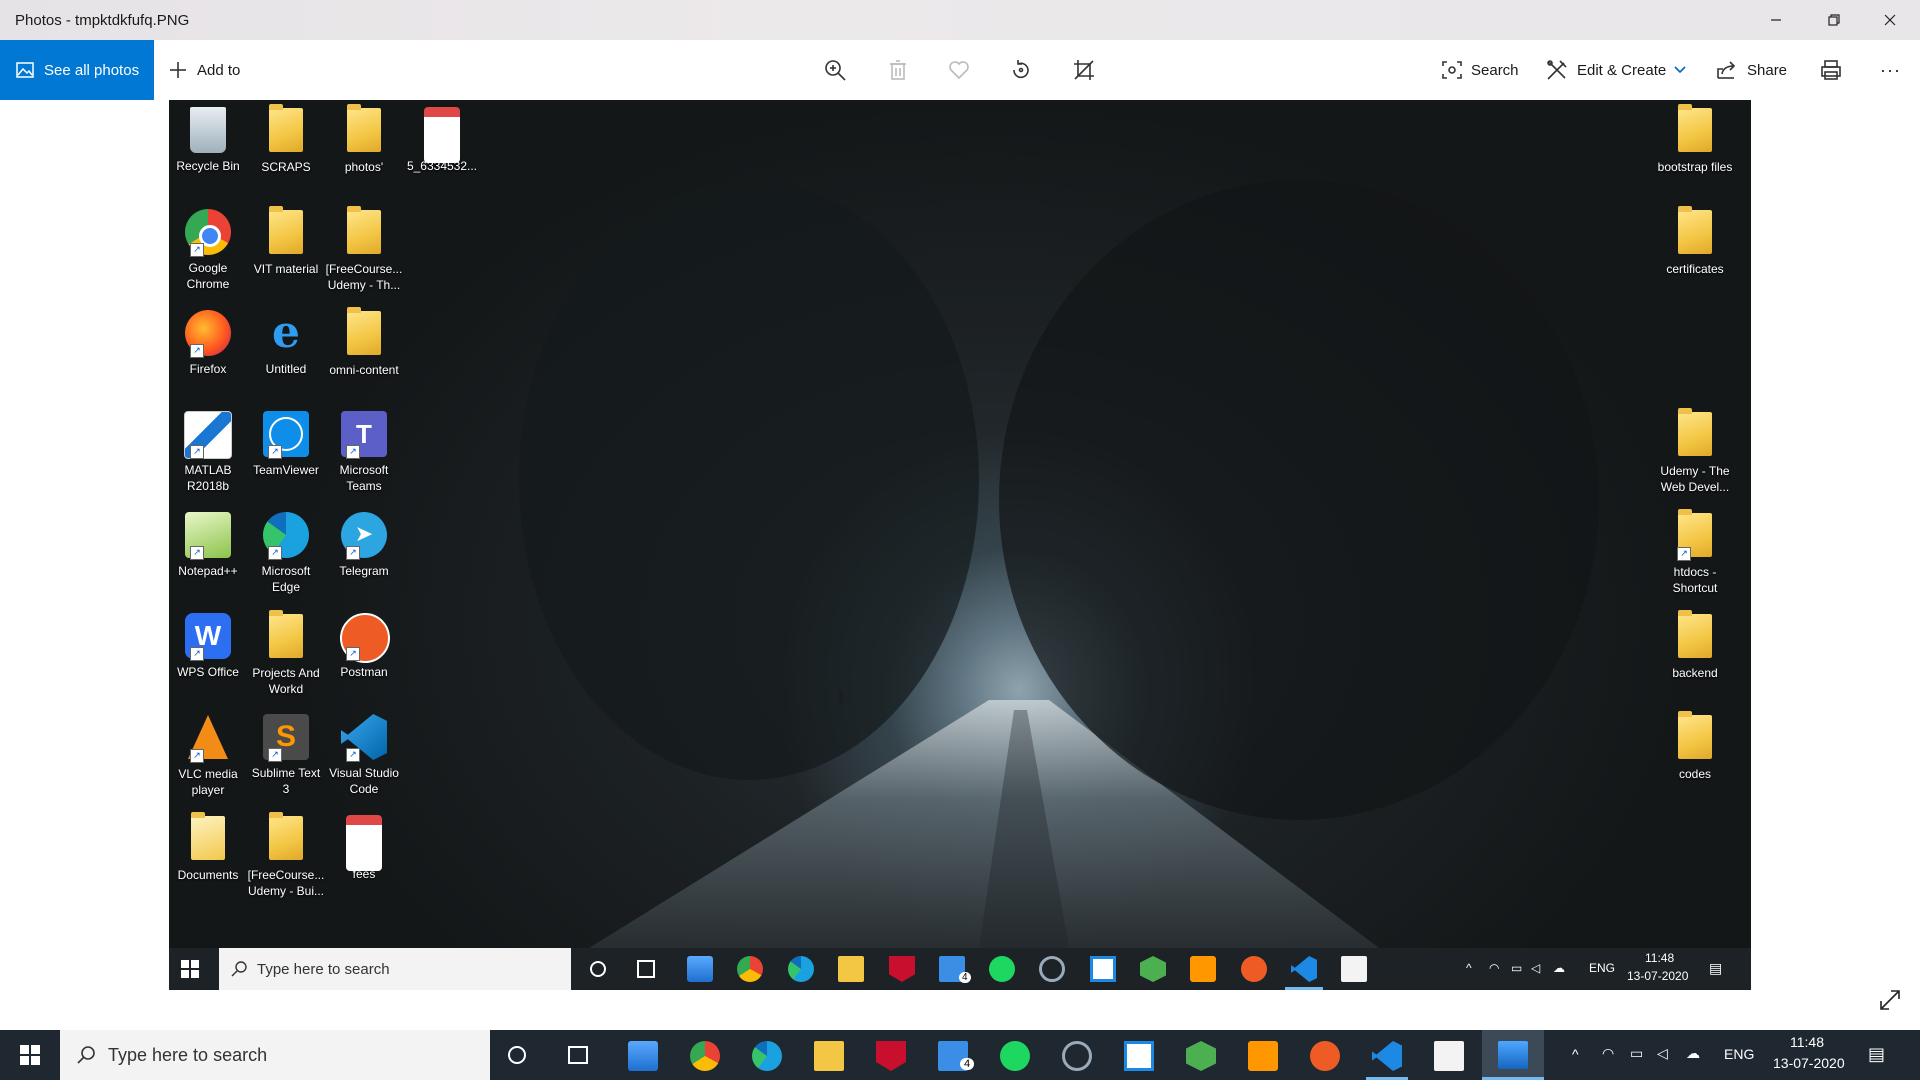 The height and width of the screenshot is (1080, 1920). I want to click on desktop-icon-documents: Documents, so click(208, 847).